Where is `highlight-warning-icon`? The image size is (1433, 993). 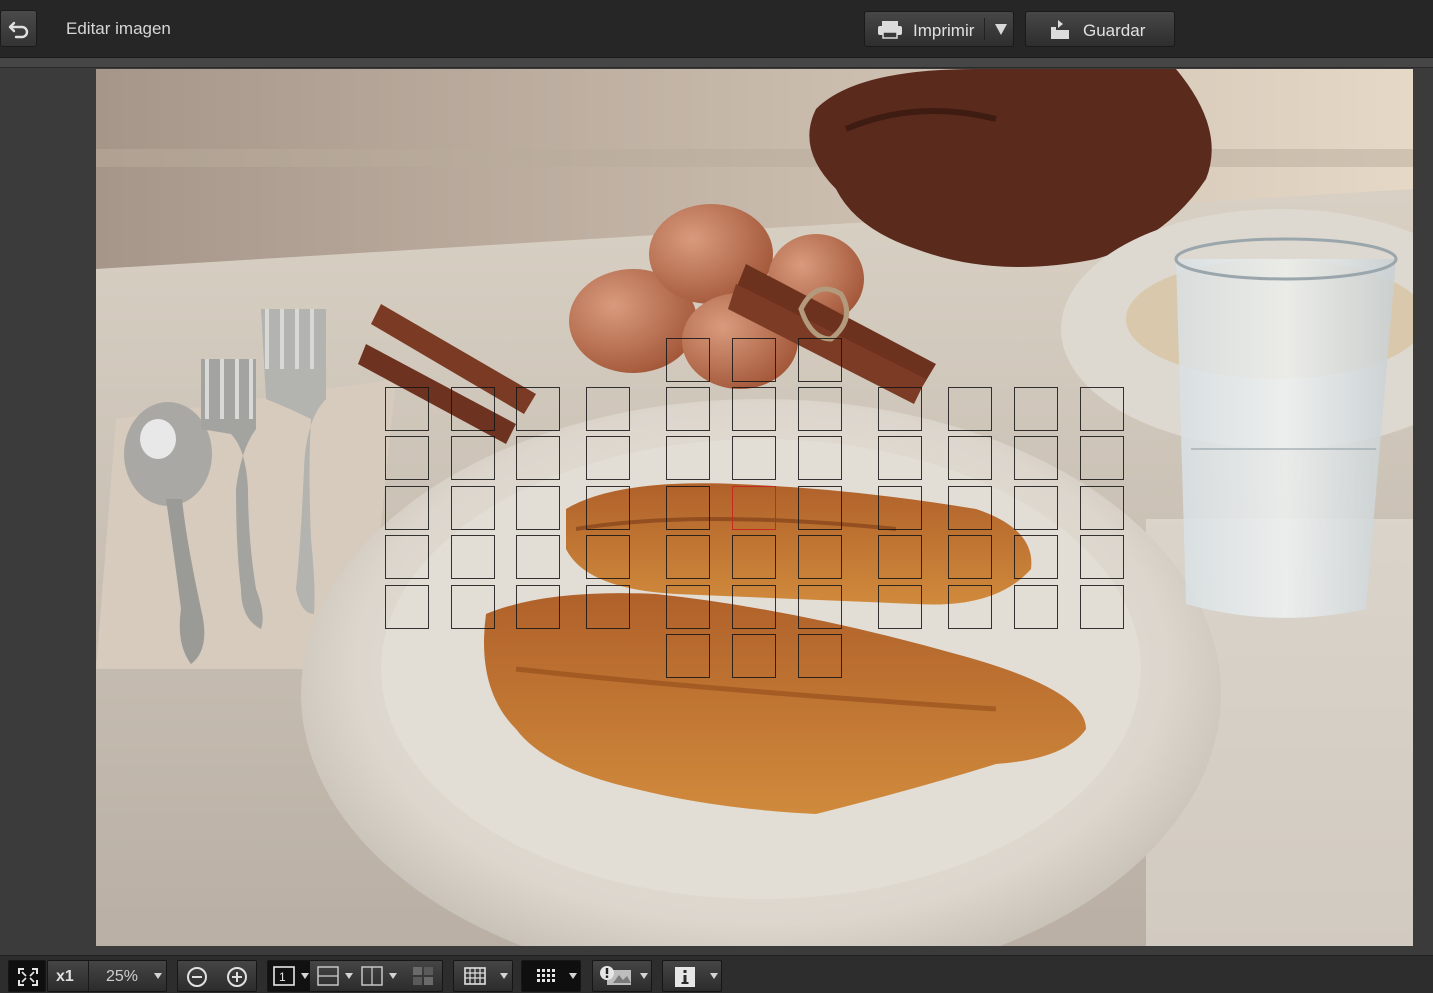 highlight-warning-icon is located at coordinates (615, 975).